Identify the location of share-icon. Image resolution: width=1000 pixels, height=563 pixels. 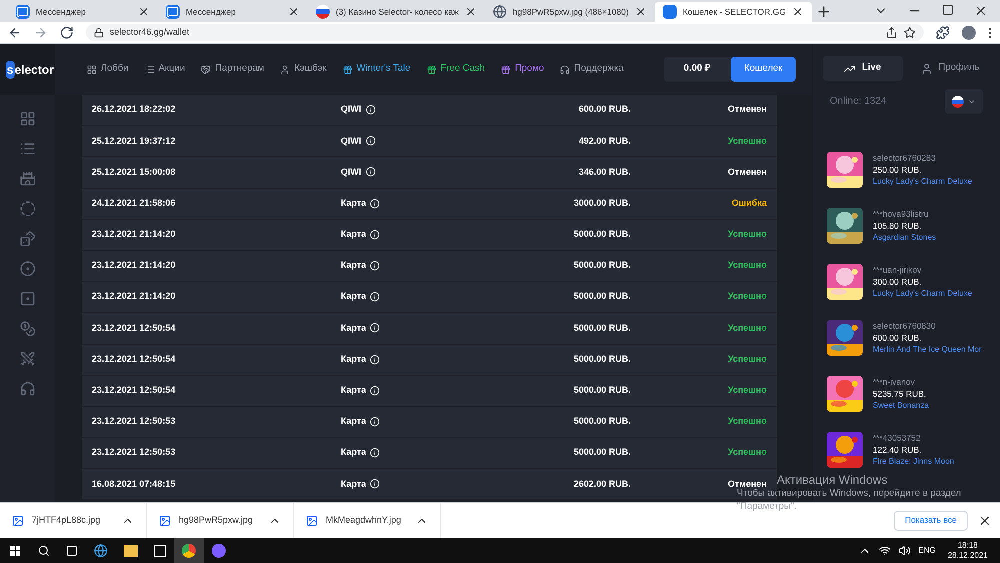
(892, 32).